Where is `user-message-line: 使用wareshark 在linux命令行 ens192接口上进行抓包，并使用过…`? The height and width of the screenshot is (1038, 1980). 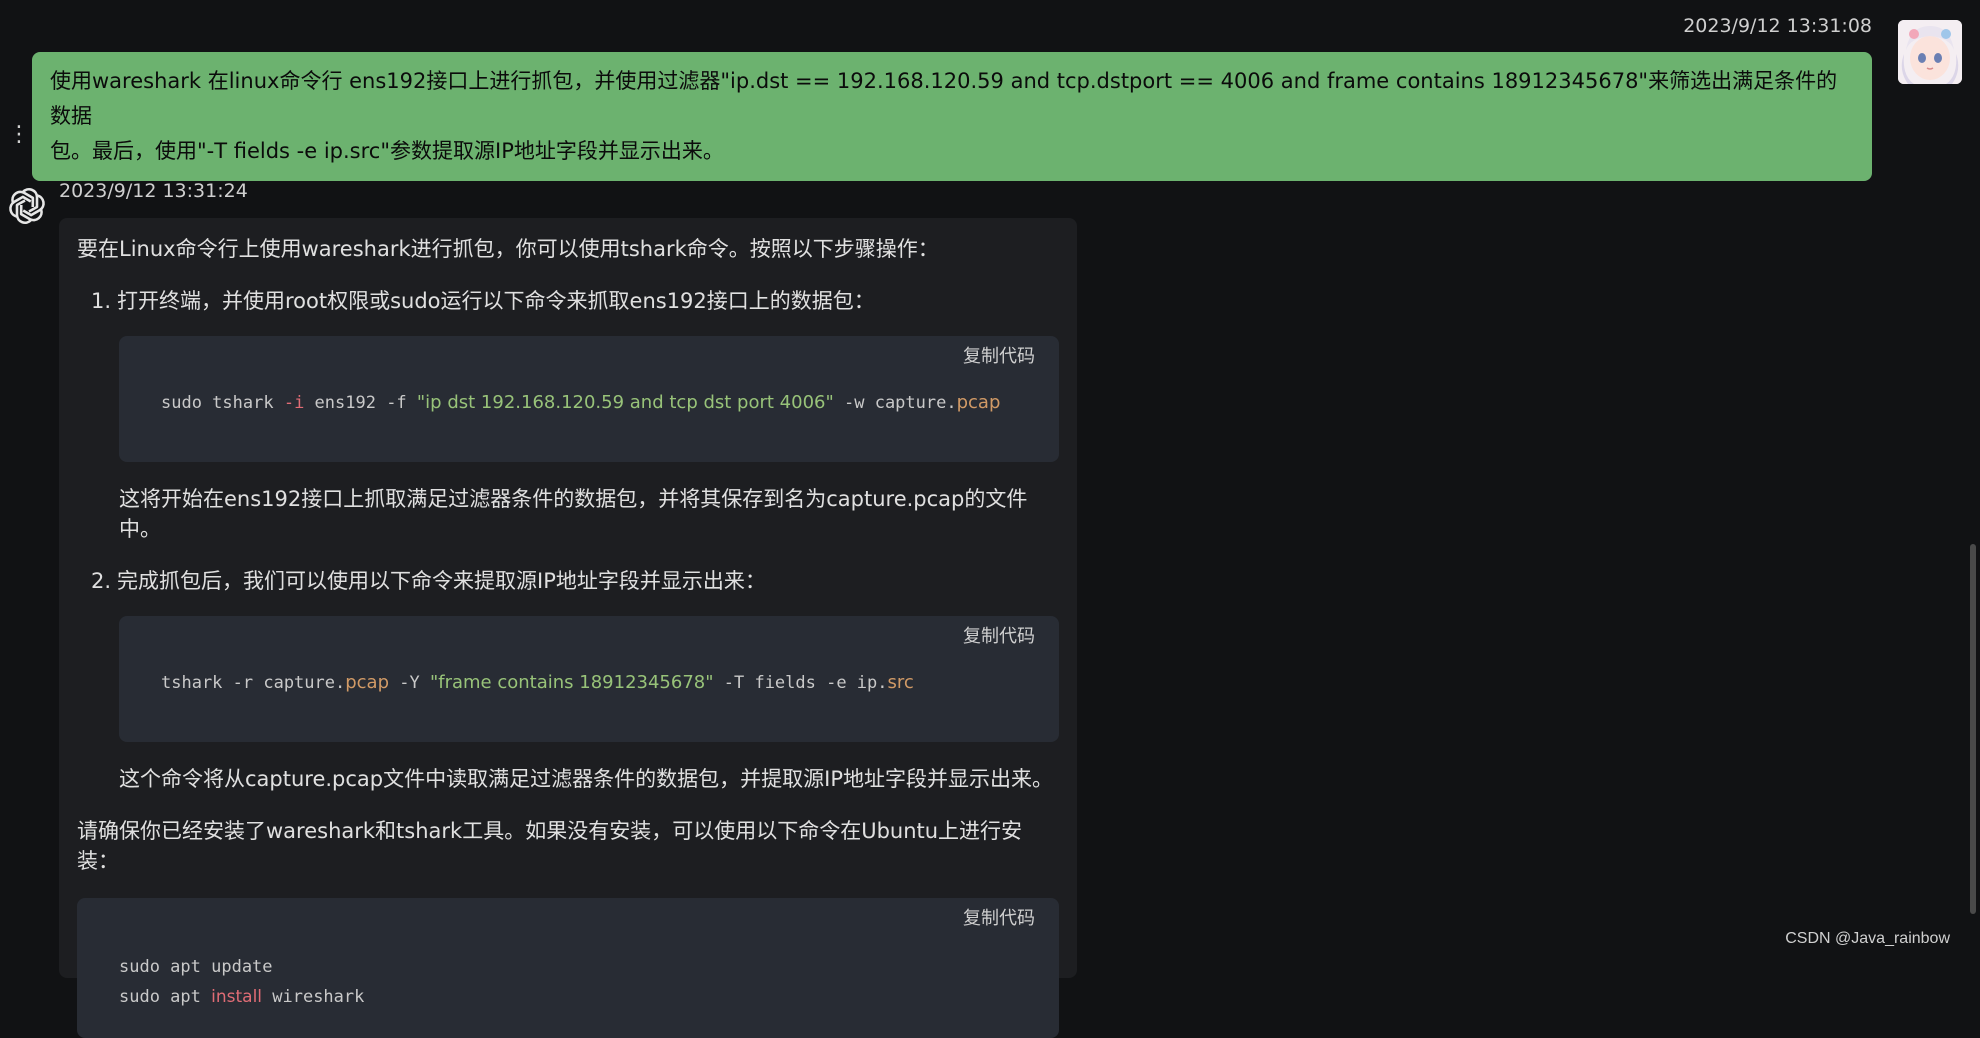 user-message-line: 使用wareshark 在linux命令行 ens192接口上进行抓包，并使用过… is located at coordinates (944, 98).